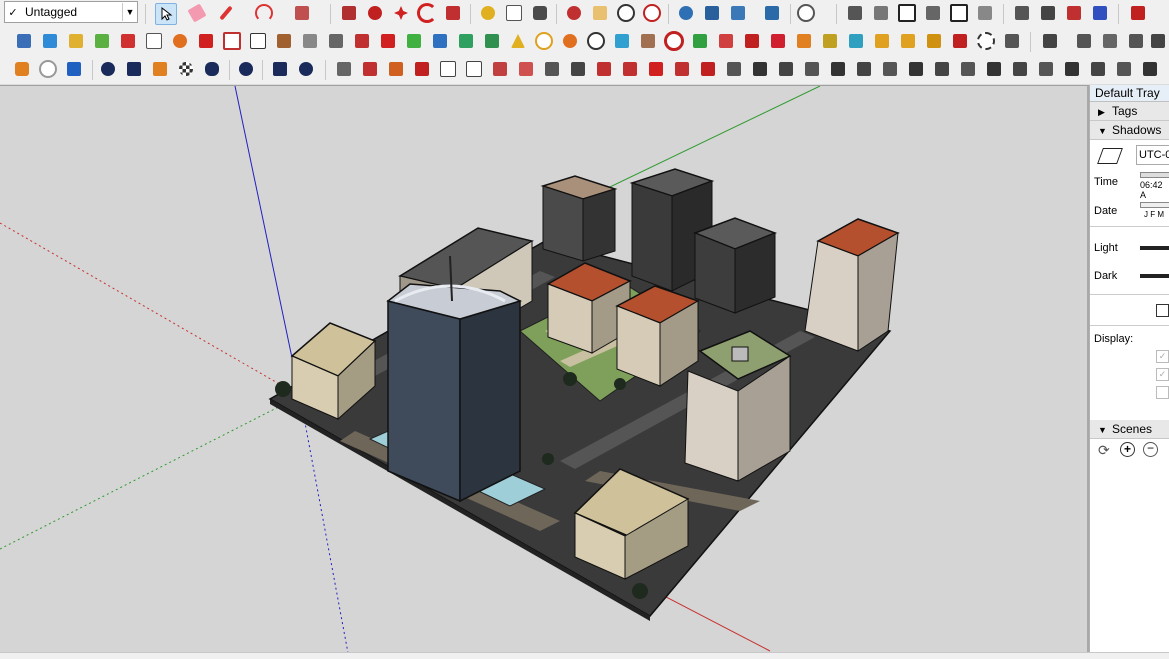  What do you see at coordinates (186, 69) in the screenshot?
I see `checker-material-button` at bounding box center [186, 69].